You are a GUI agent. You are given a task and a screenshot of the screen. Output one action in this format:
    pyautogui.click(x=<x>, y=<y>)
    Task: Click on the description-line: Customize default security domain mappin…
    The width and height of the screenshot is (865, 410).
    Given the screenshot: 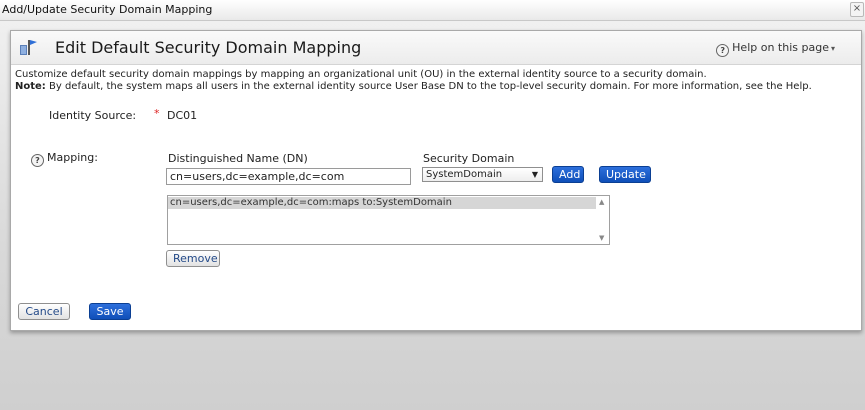 What is the action you would take?
    pyautogui.click(x=361, y=74)
    